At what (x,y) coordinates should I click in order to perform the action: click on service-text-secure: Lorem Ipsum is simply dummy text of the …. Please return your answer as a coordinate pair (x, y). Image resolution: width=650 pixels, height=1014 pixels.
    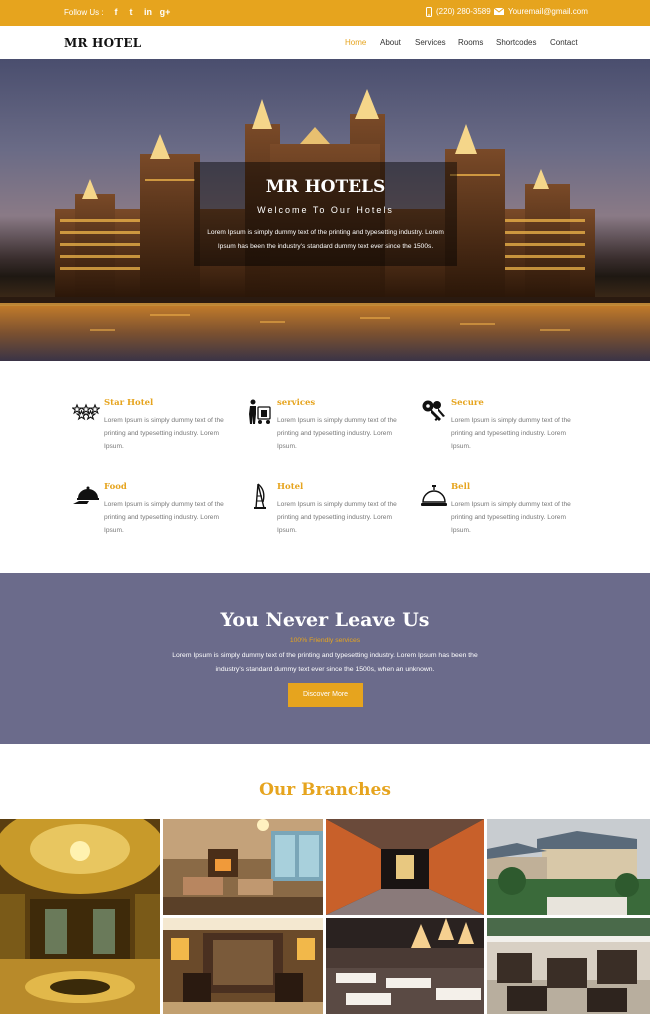
    Looking at the image, I should click on (511, 433).